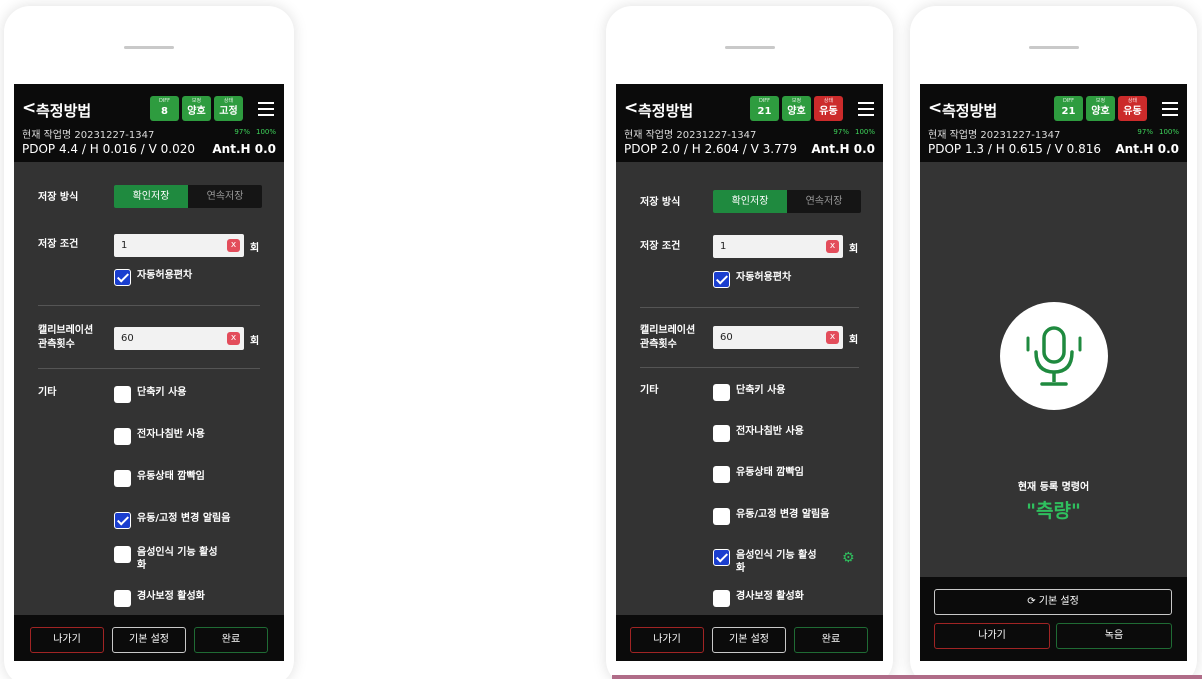  Describe the element at coordinates (848, 558) in the screenshot. I see `voice-settings-gear-icon: ⚙` at that location.